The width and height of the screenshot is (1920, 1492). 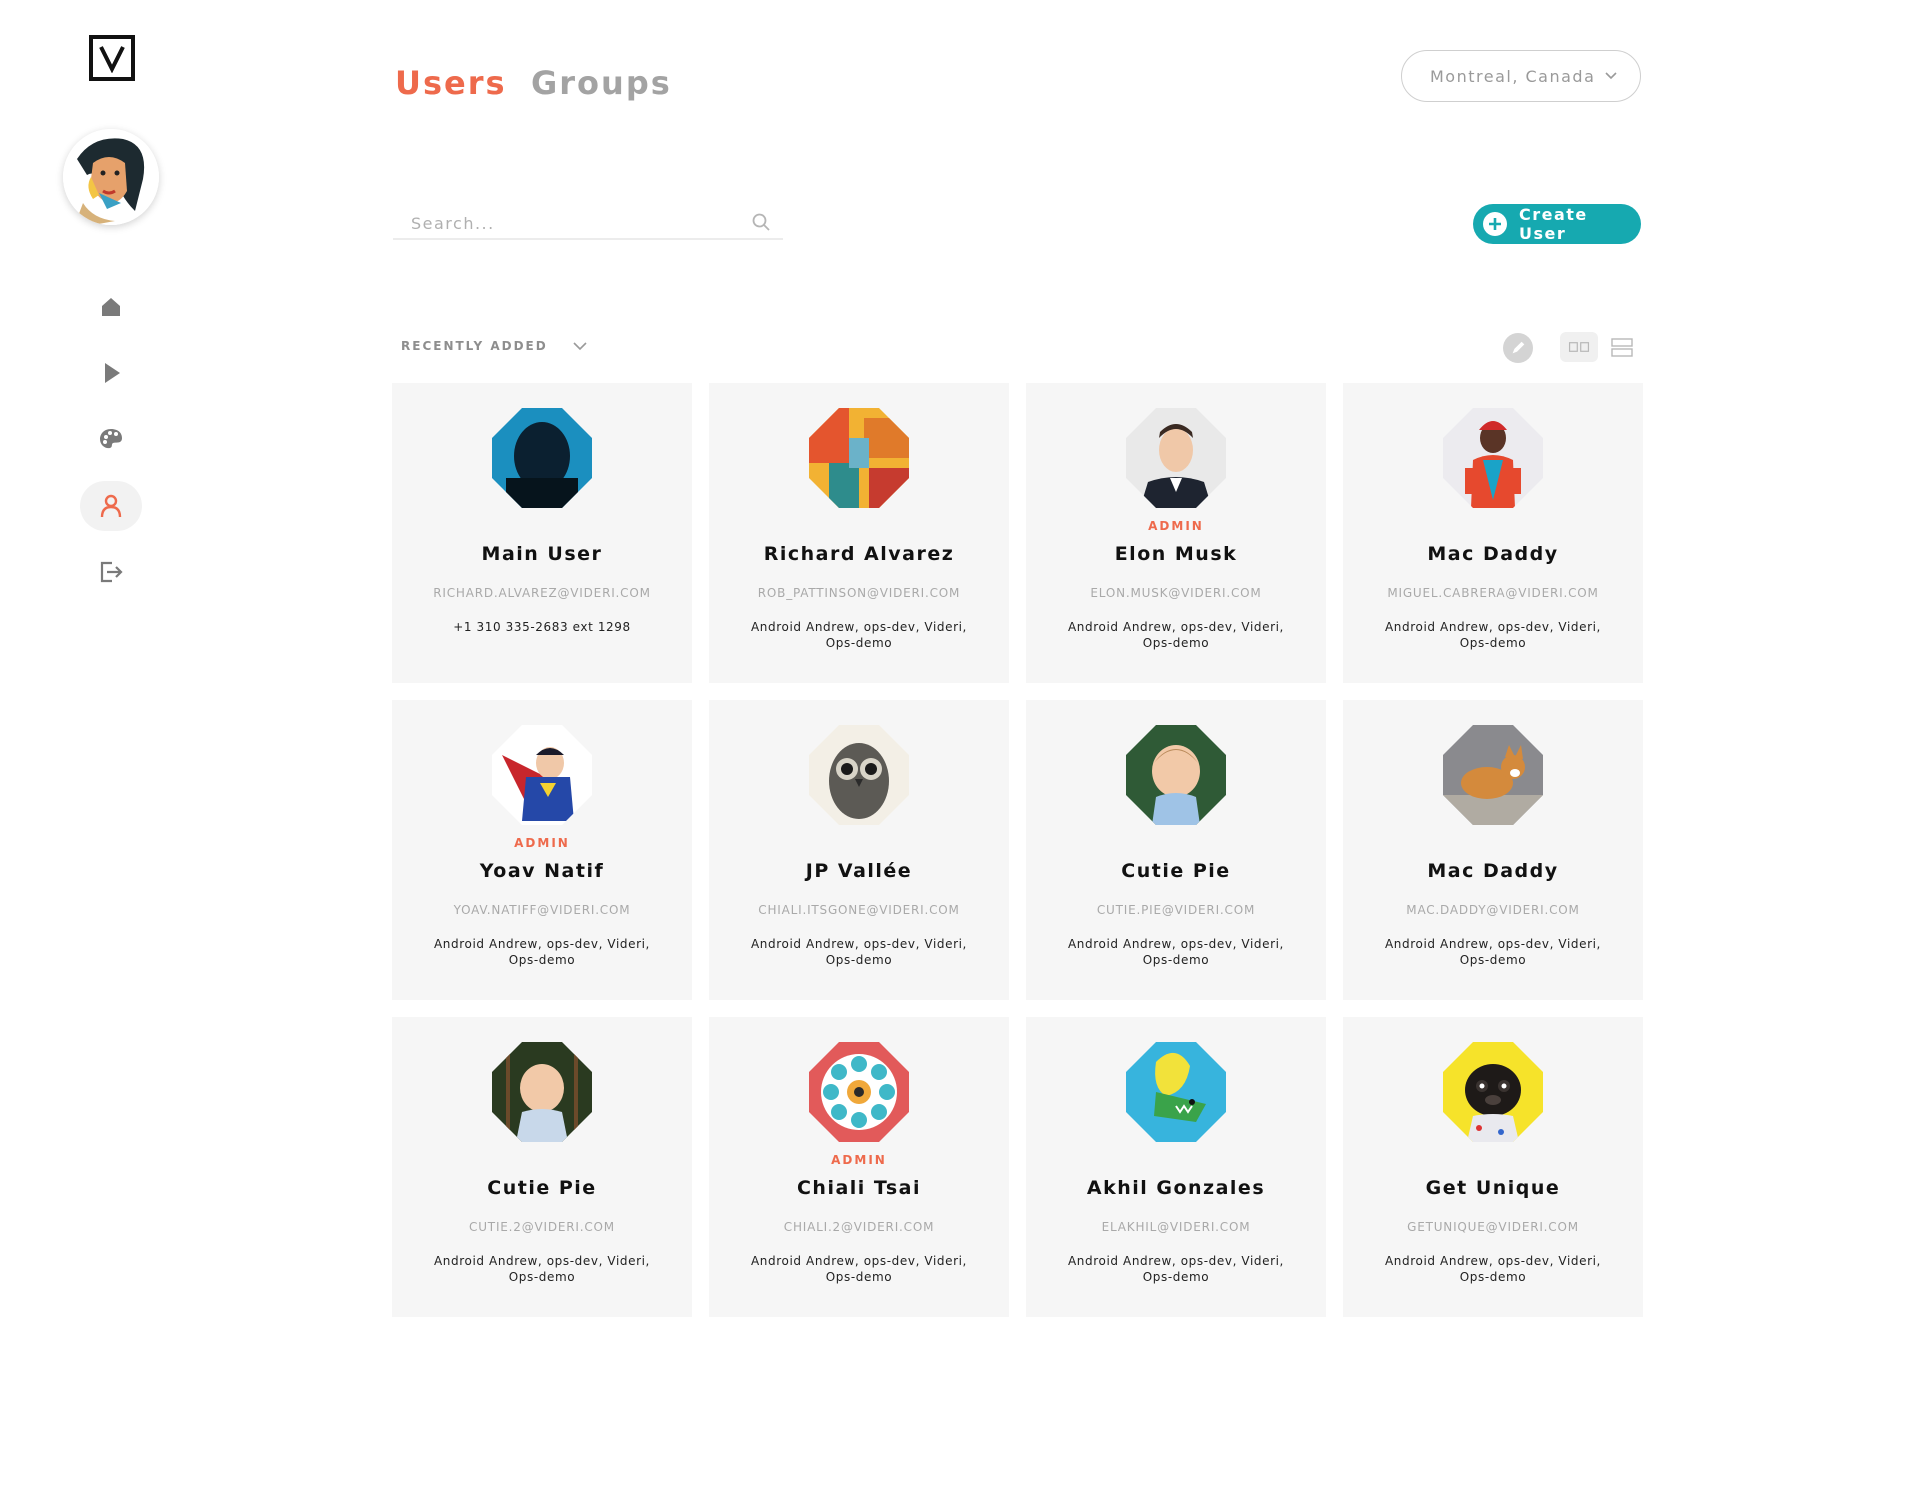 I want to click on list-view-icon, so click(x=1622, y=347).